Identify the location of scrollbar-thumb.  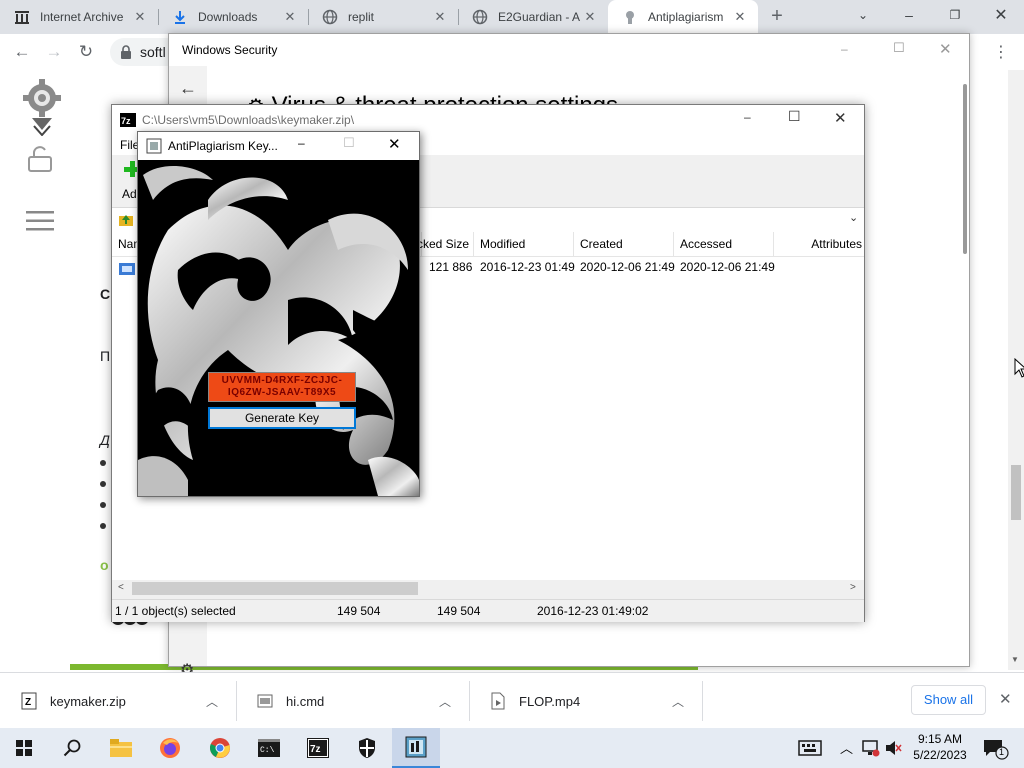
(275, 588).